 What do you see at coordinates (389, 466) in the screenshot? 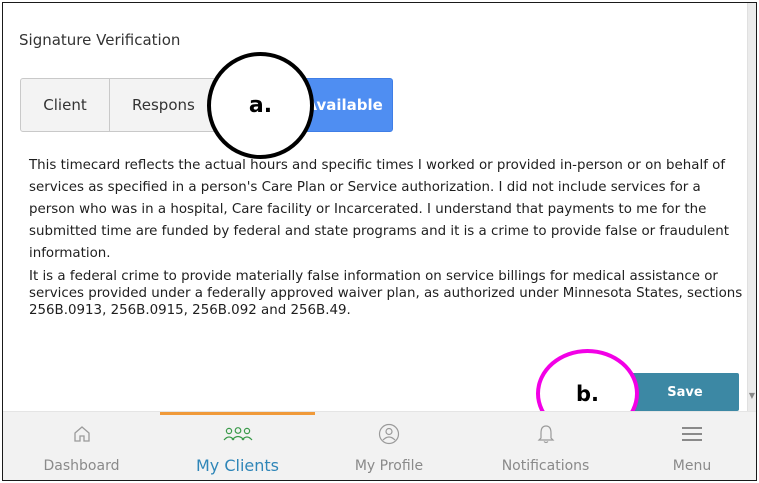
I see `nav-label-my-profile: My Profile` at bounding box center [389, 466].